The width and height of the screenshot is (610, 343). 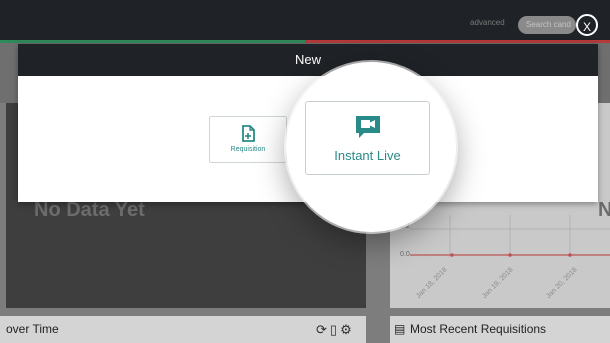 What do you see at coordinates (308, 60) in the screenshot?
I see `modal-title: New` at bounding box center [308, 60].